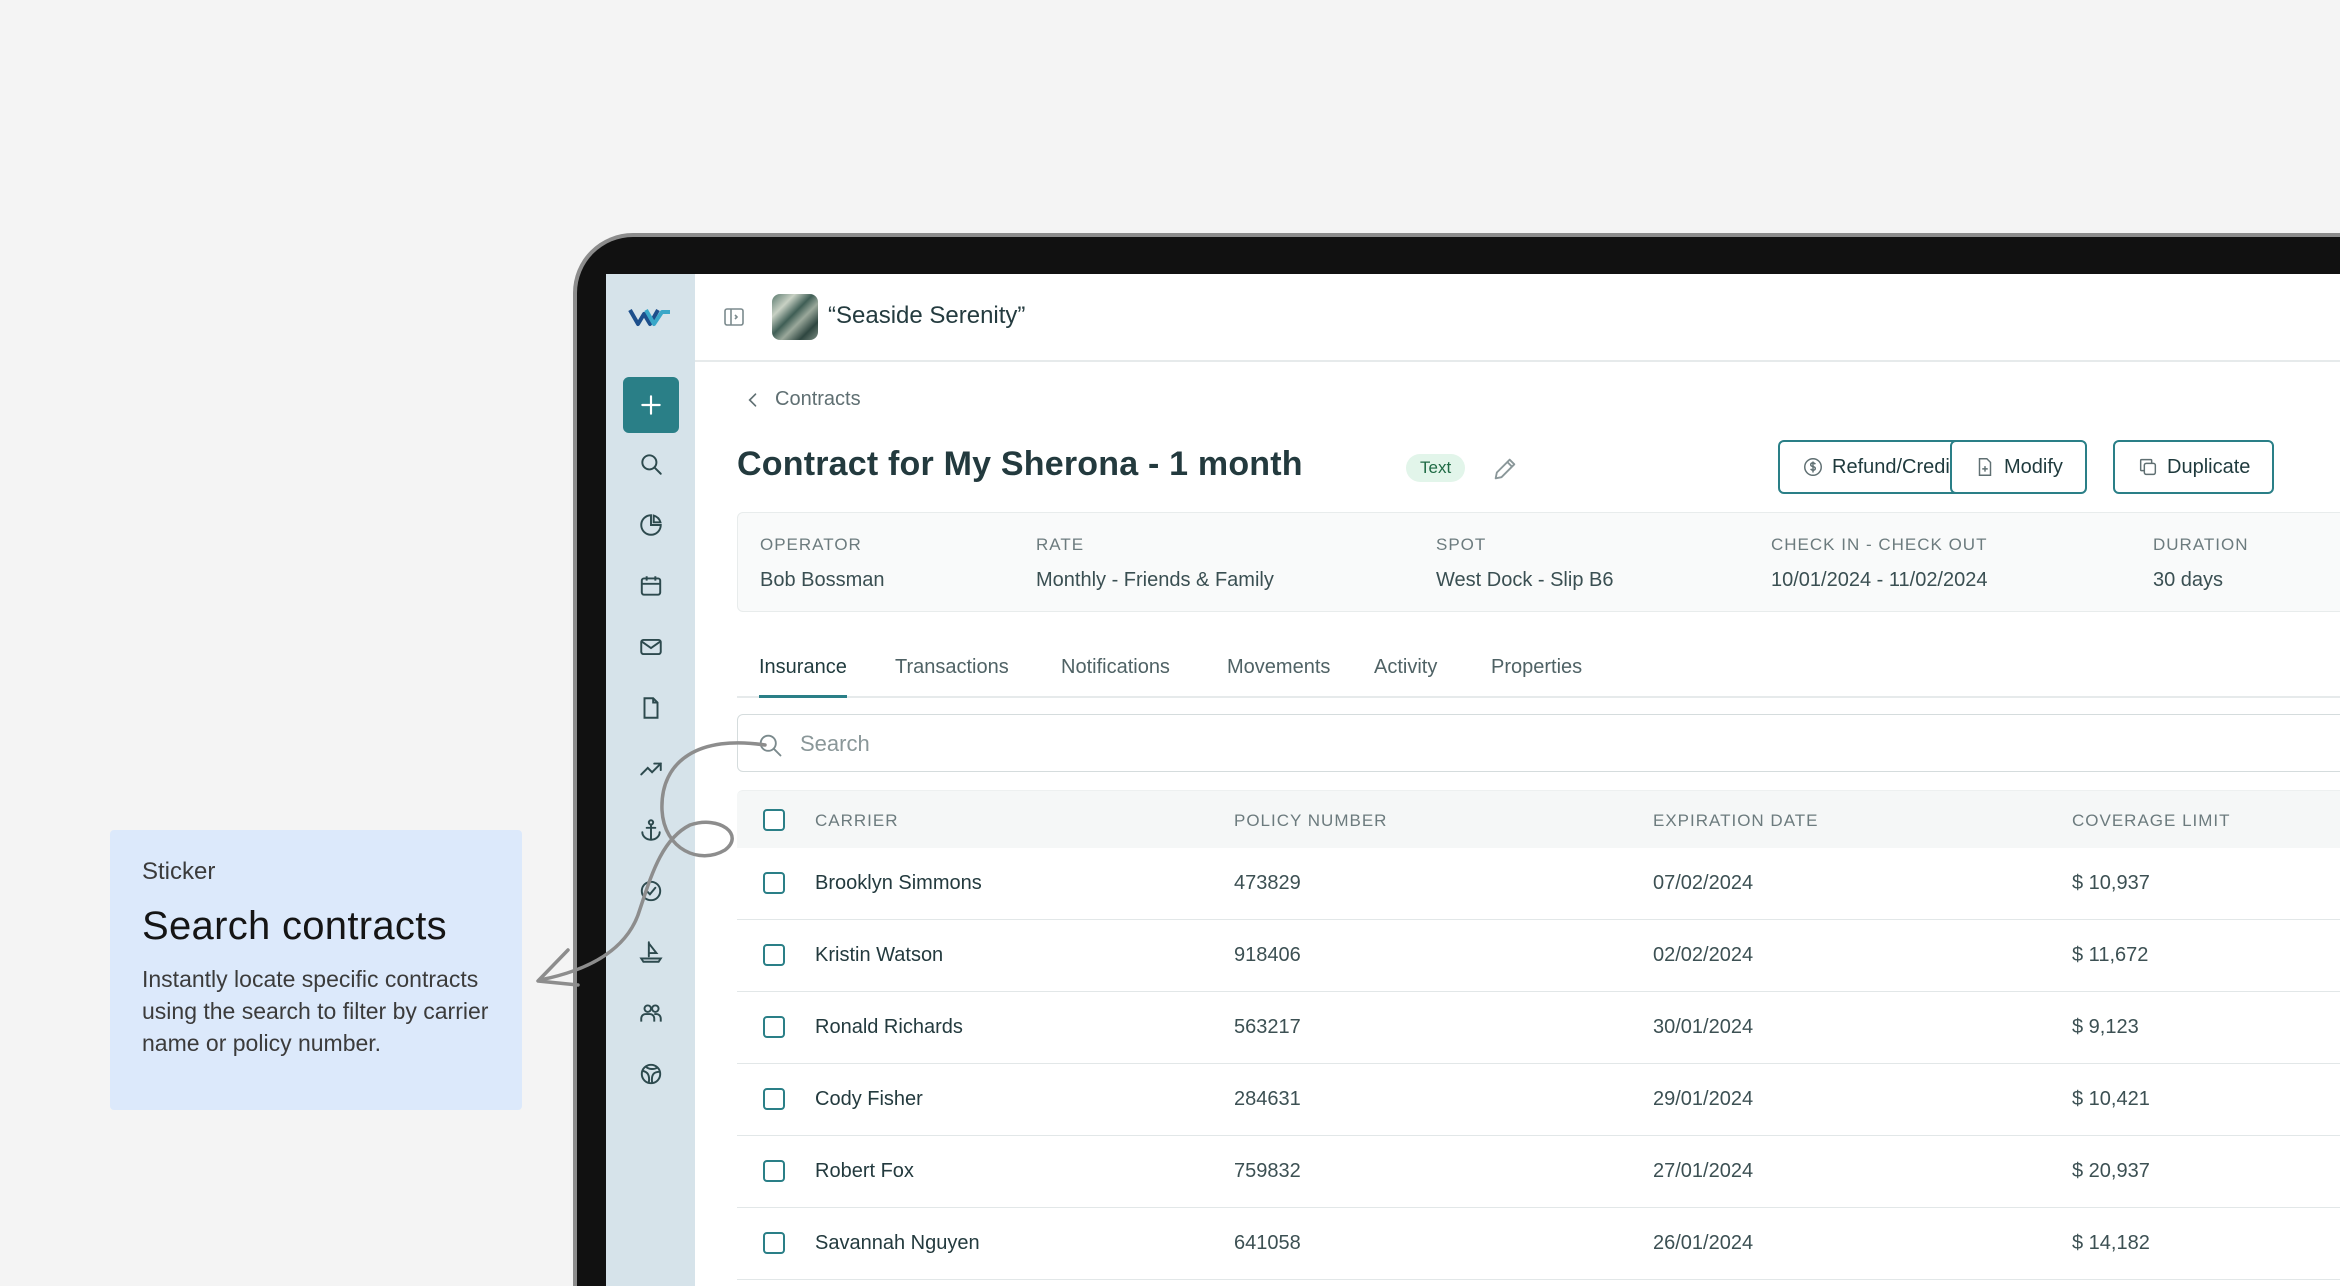 The image size is (2340, 1286). I want to click on info-value: West Dock - Slip B6, so click(1525, 580).